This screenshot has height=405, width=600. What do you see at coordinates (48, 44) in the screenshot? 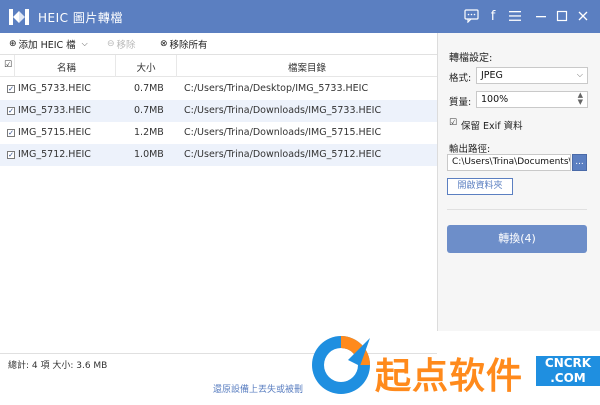
I see `add-heic-button: ⊕ 添加 HEIC 檔 ⌵` at bounding box center [48, 44].